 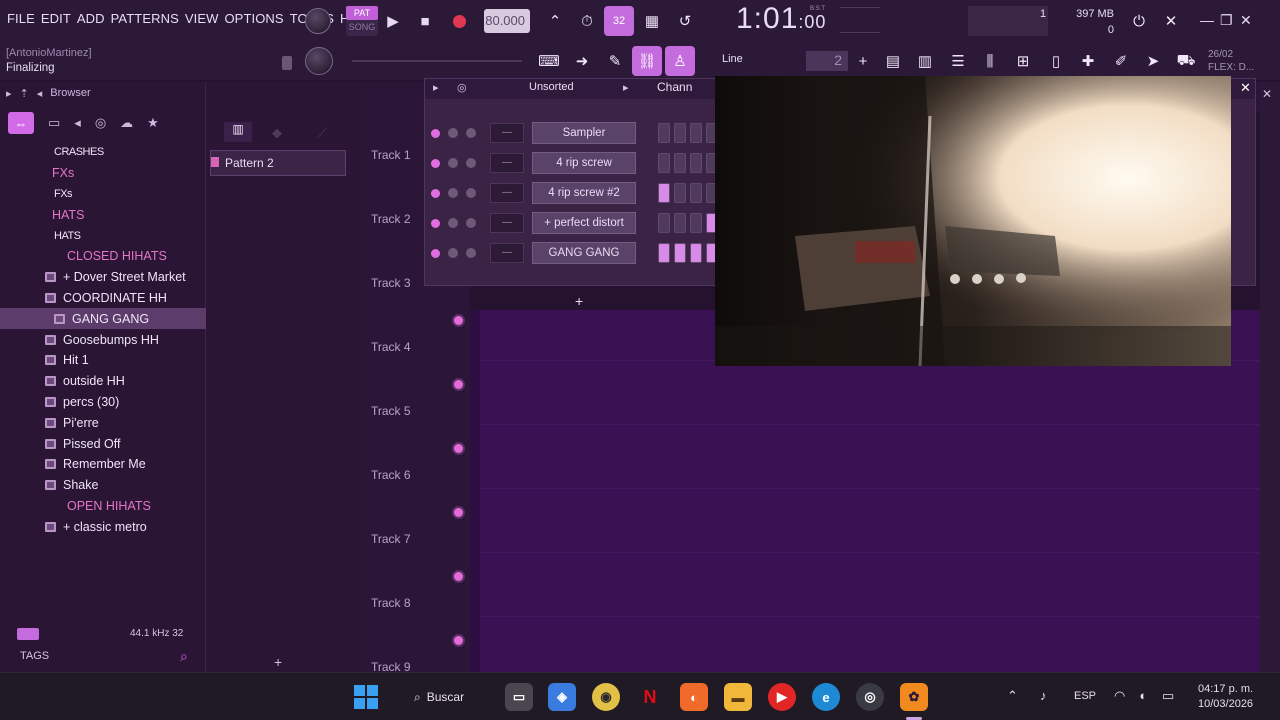 What do you see at coordinates (1056, 61) in the screenshot?
I see `plugin-icon: ▯` at bounding box center [1056, 61].